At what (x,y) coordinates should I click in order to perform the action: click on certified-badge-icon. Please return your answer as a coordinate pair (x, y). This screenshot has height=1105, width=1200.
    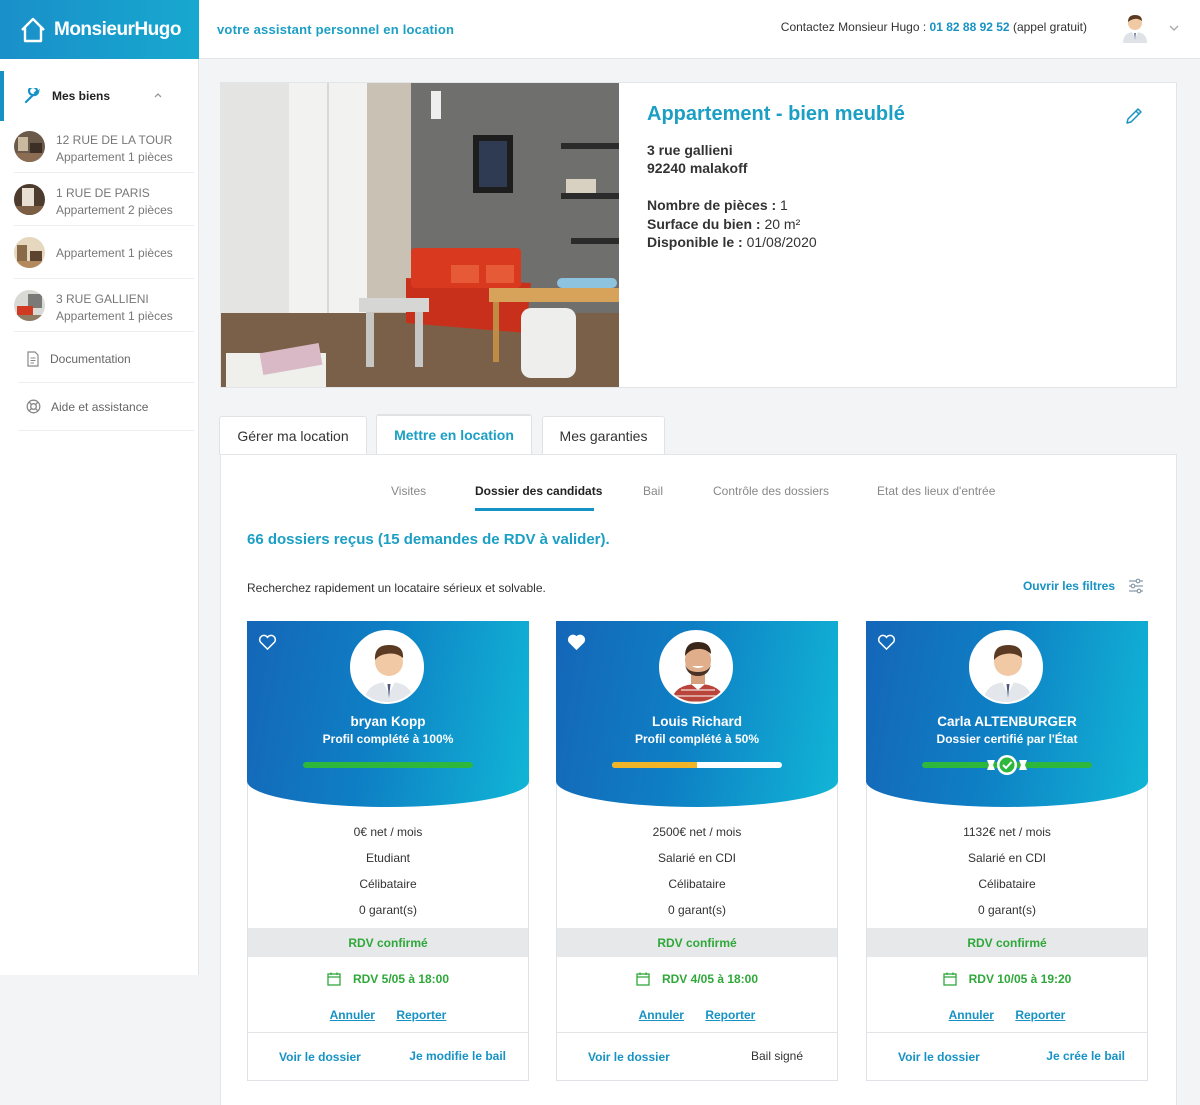
    Looking at the image, I should click on (1007, 765).